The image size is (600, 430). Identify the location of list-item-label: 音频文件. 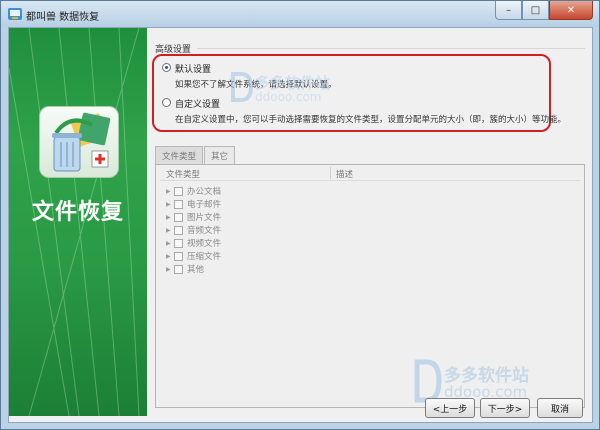
(204, 231).